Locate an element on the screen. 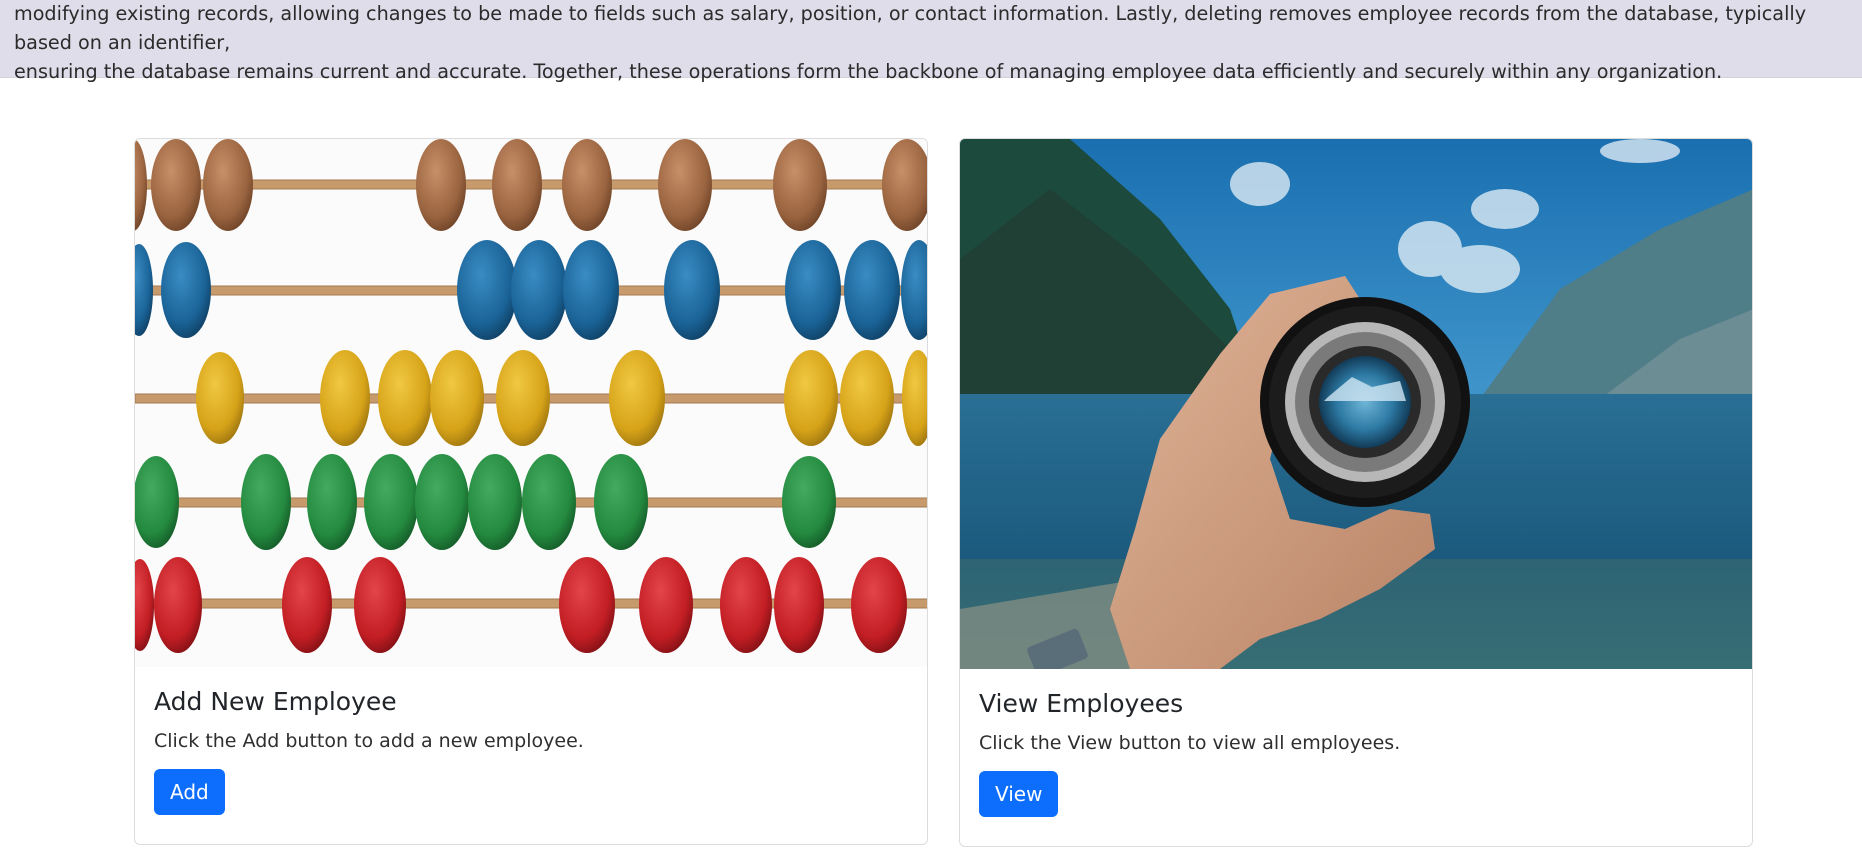 The width and height of the screenshot is (1862, 857). add-button: Add is located at coordinates (189, 792).